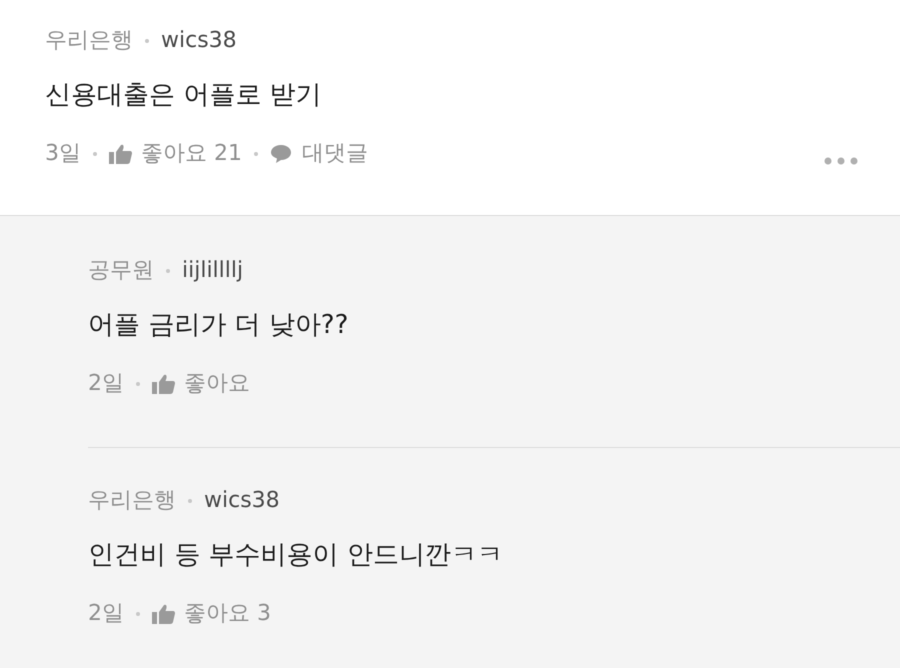 The image size is (900, 668). Describe the element at coordinates (63, 154) in the screenshot. I see `comment-age: 3일` at that location.